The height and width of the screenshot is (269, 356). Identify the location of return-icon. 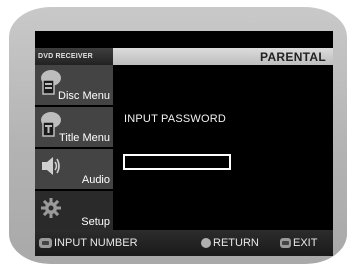
(206, 243).